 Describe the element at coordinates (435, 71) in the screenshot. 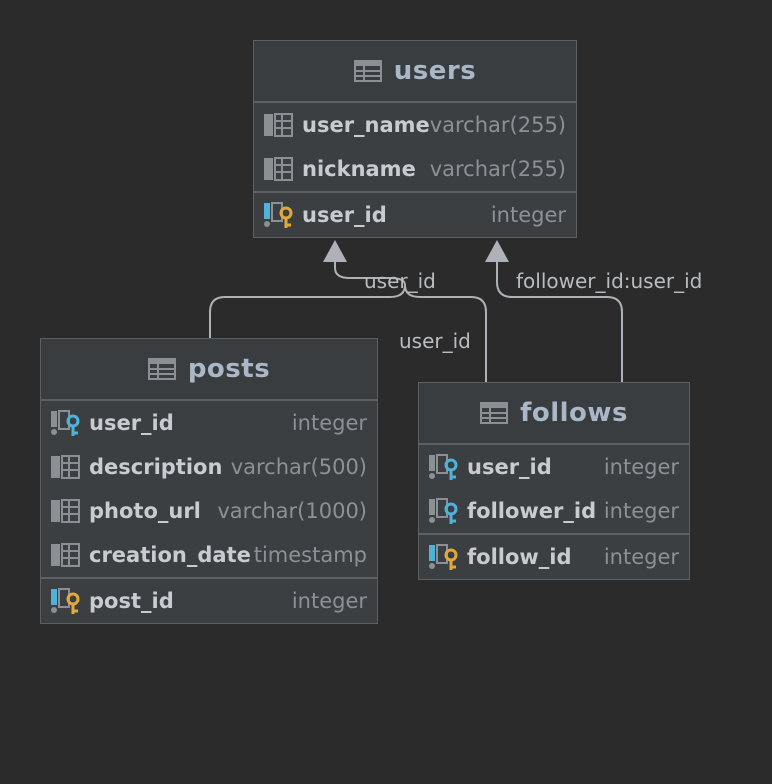

I see `table-title: users` at that location.